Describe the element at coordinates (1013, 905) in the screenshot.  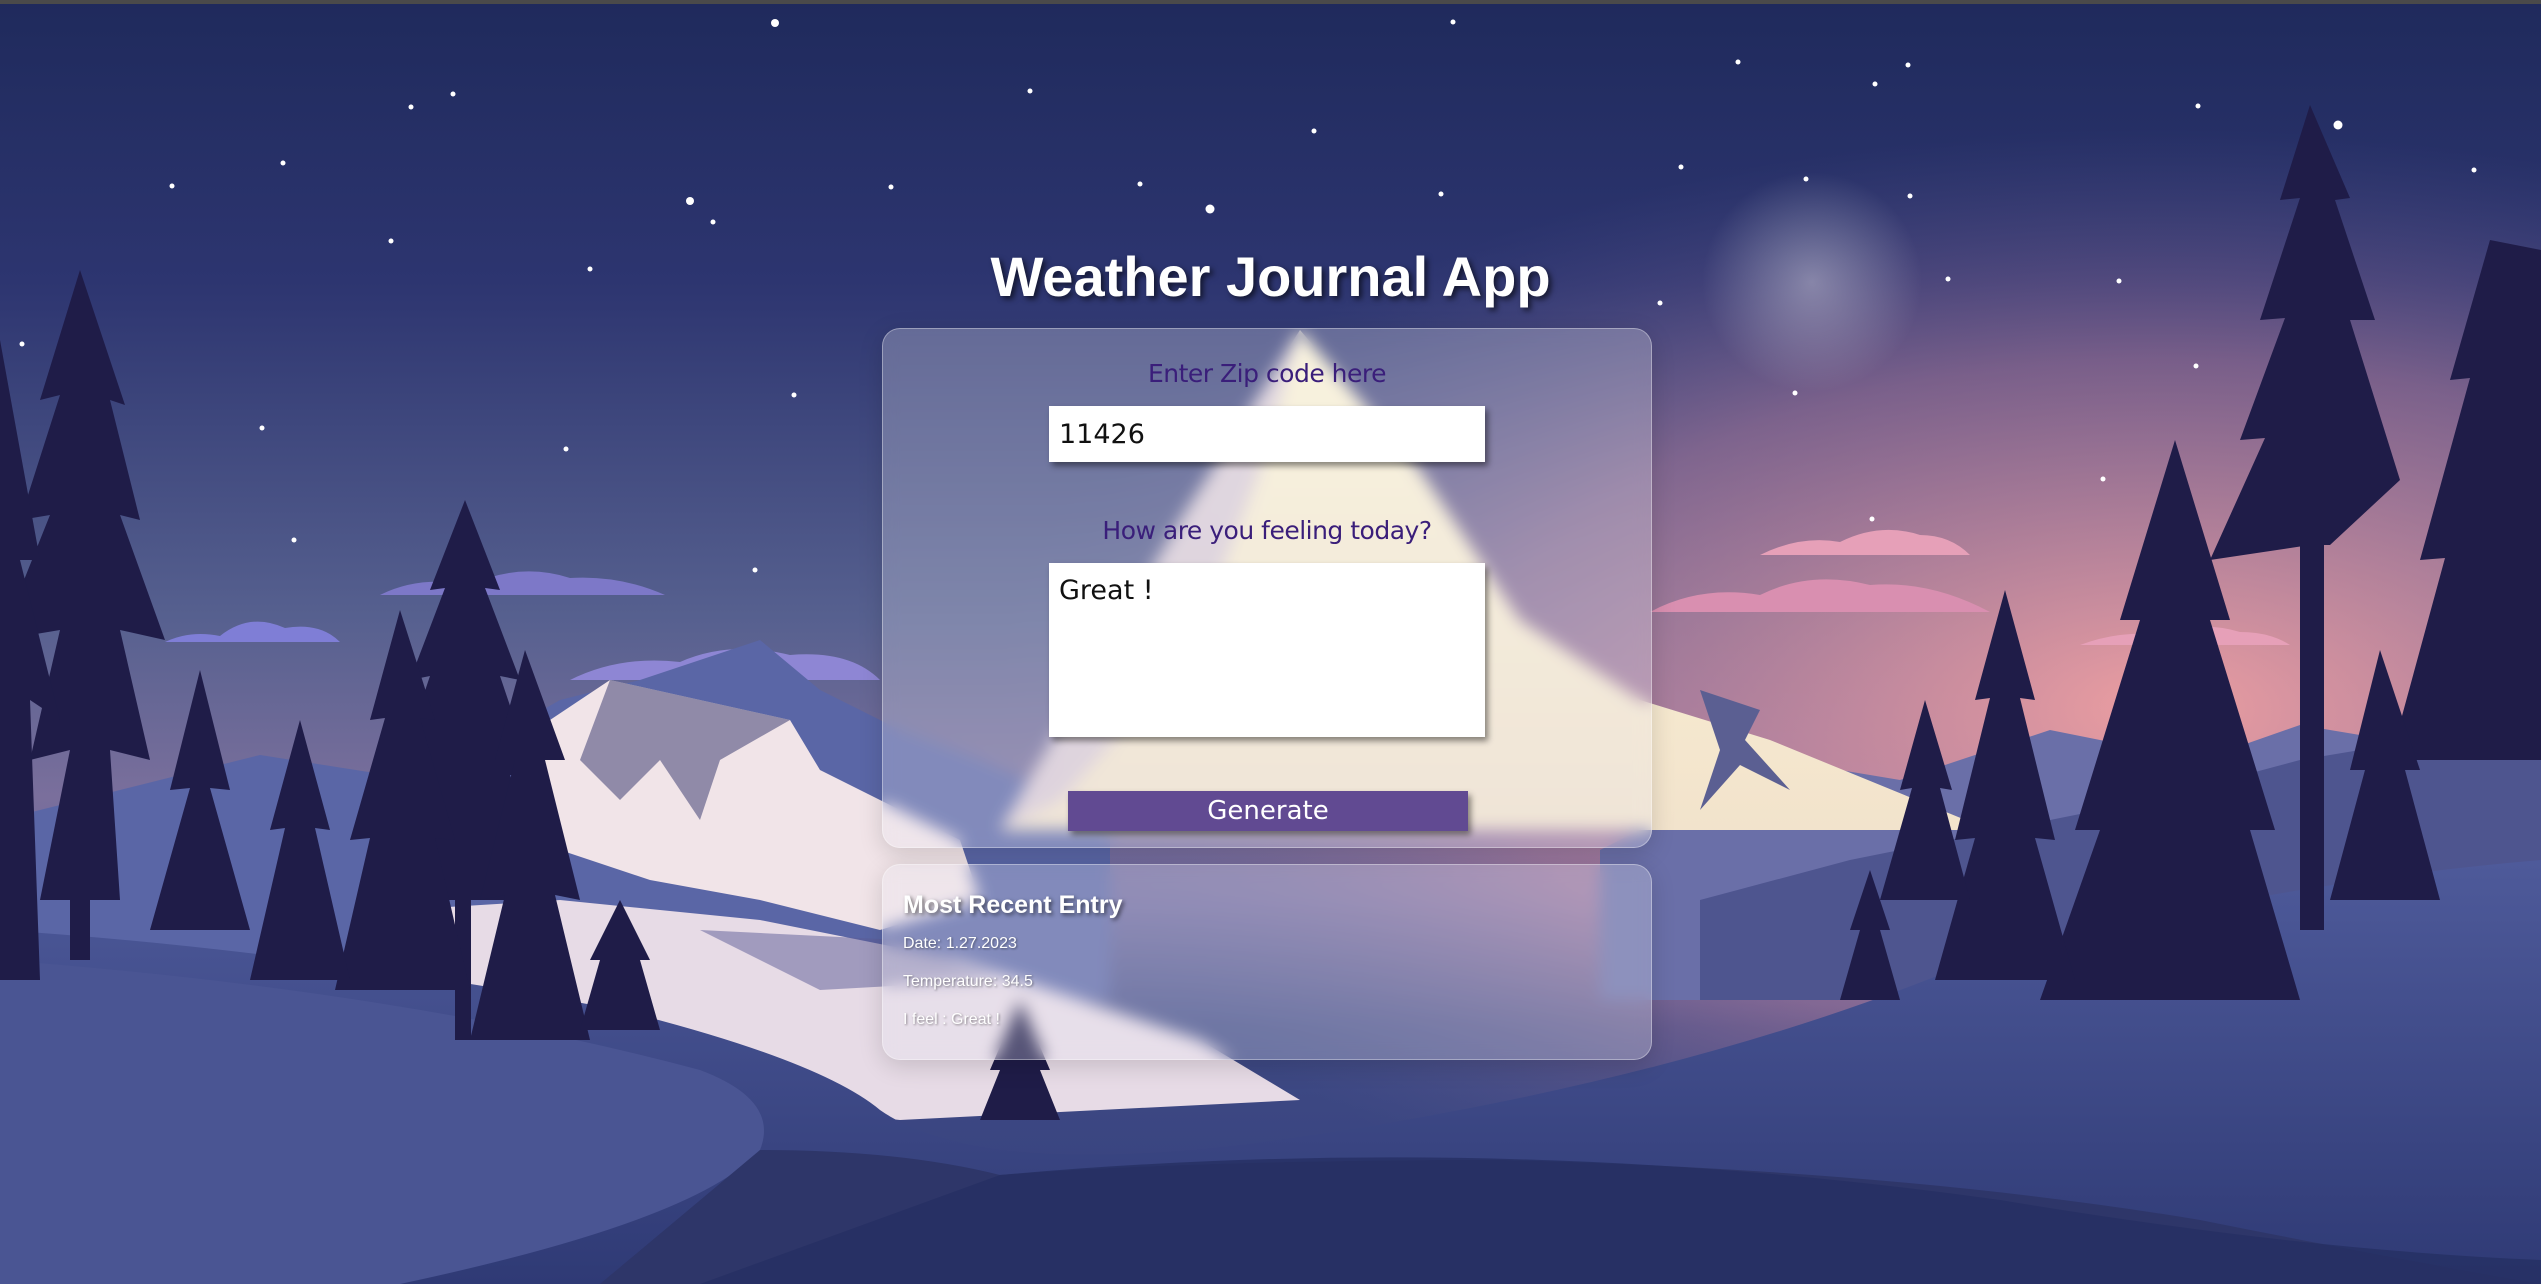
I see `entry-title: Most Recent Entry` at that location.